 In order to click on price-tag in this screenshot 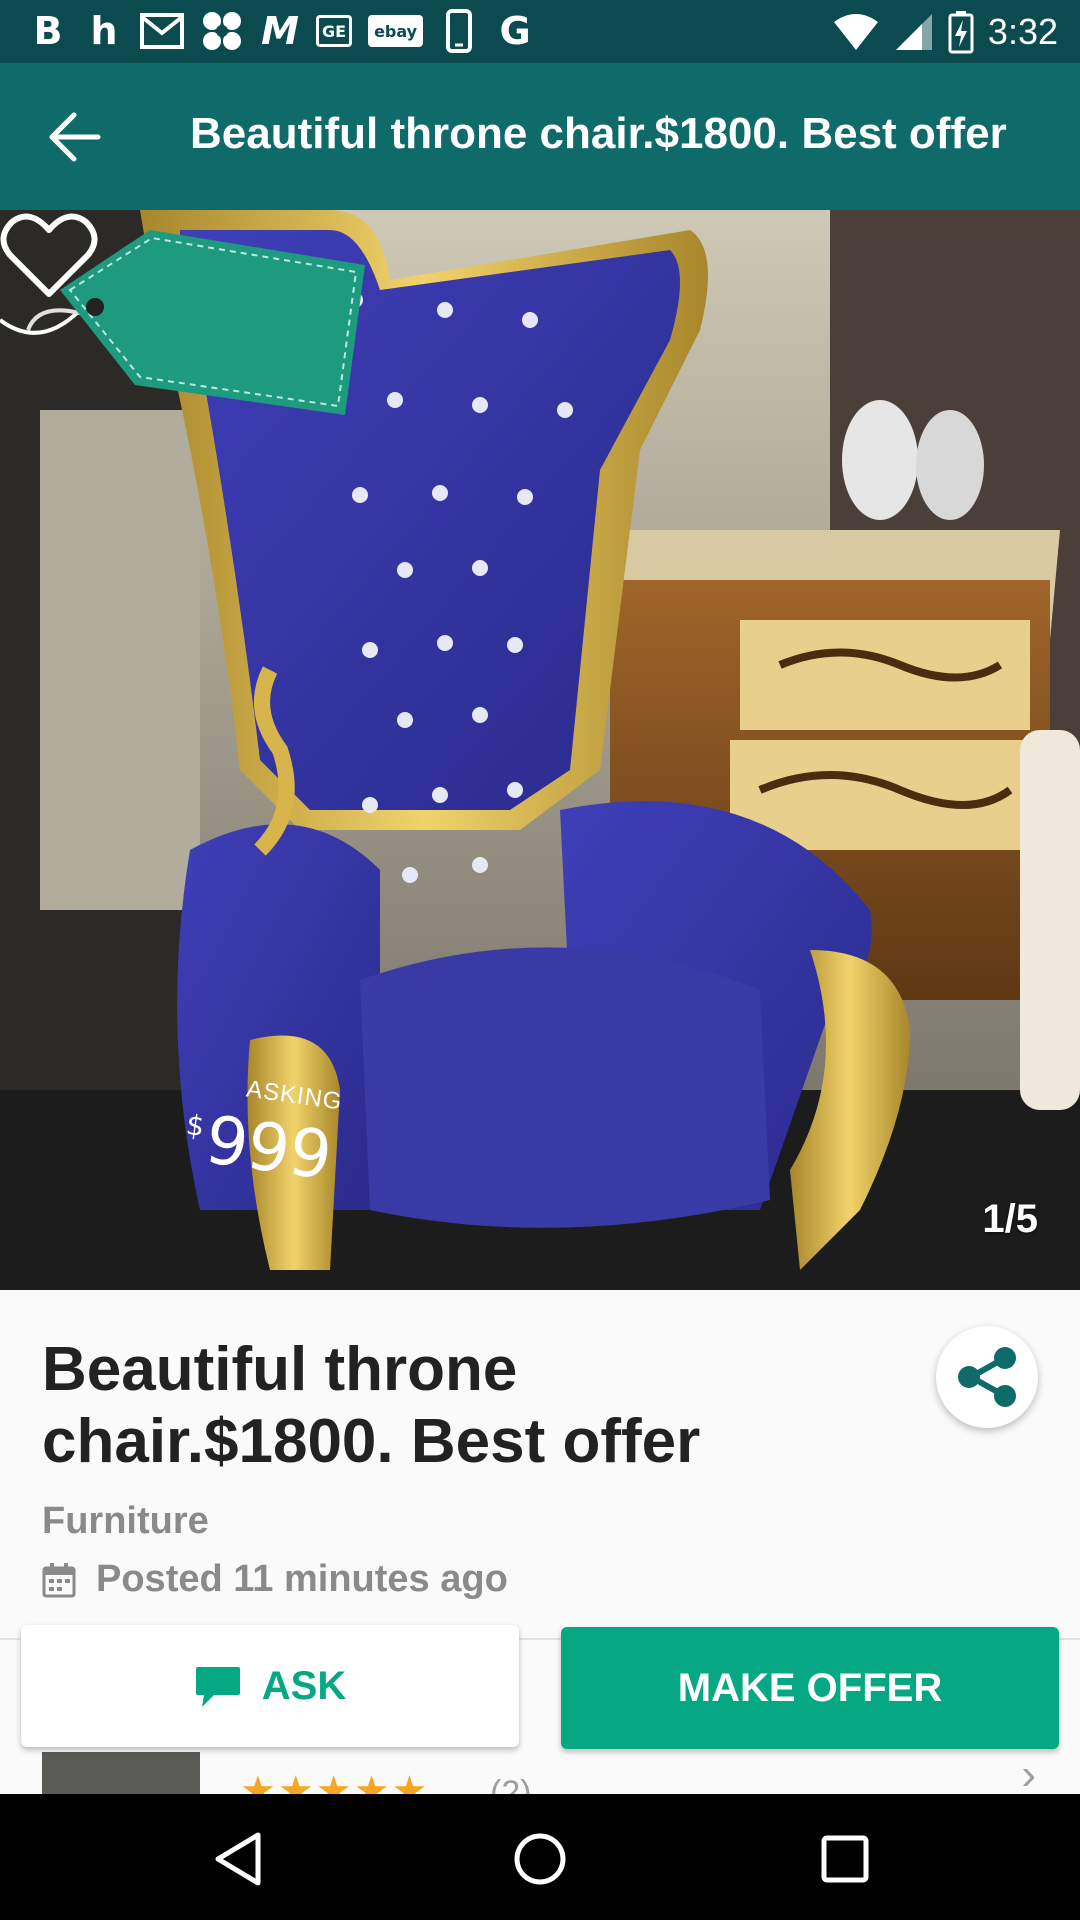, I will do `click(182, 322)`.